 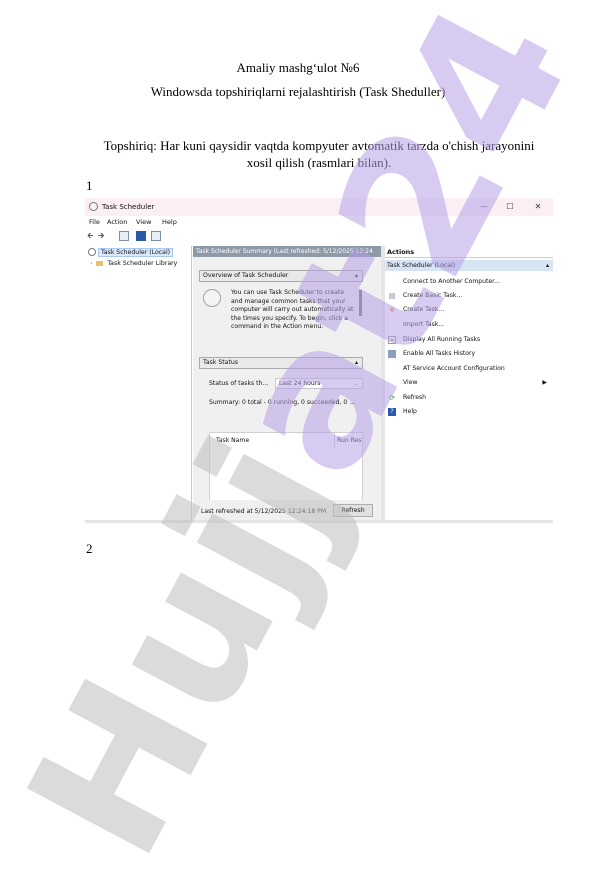 I want to click on chevron-right-icon: ›, so click(x=91, y=263).